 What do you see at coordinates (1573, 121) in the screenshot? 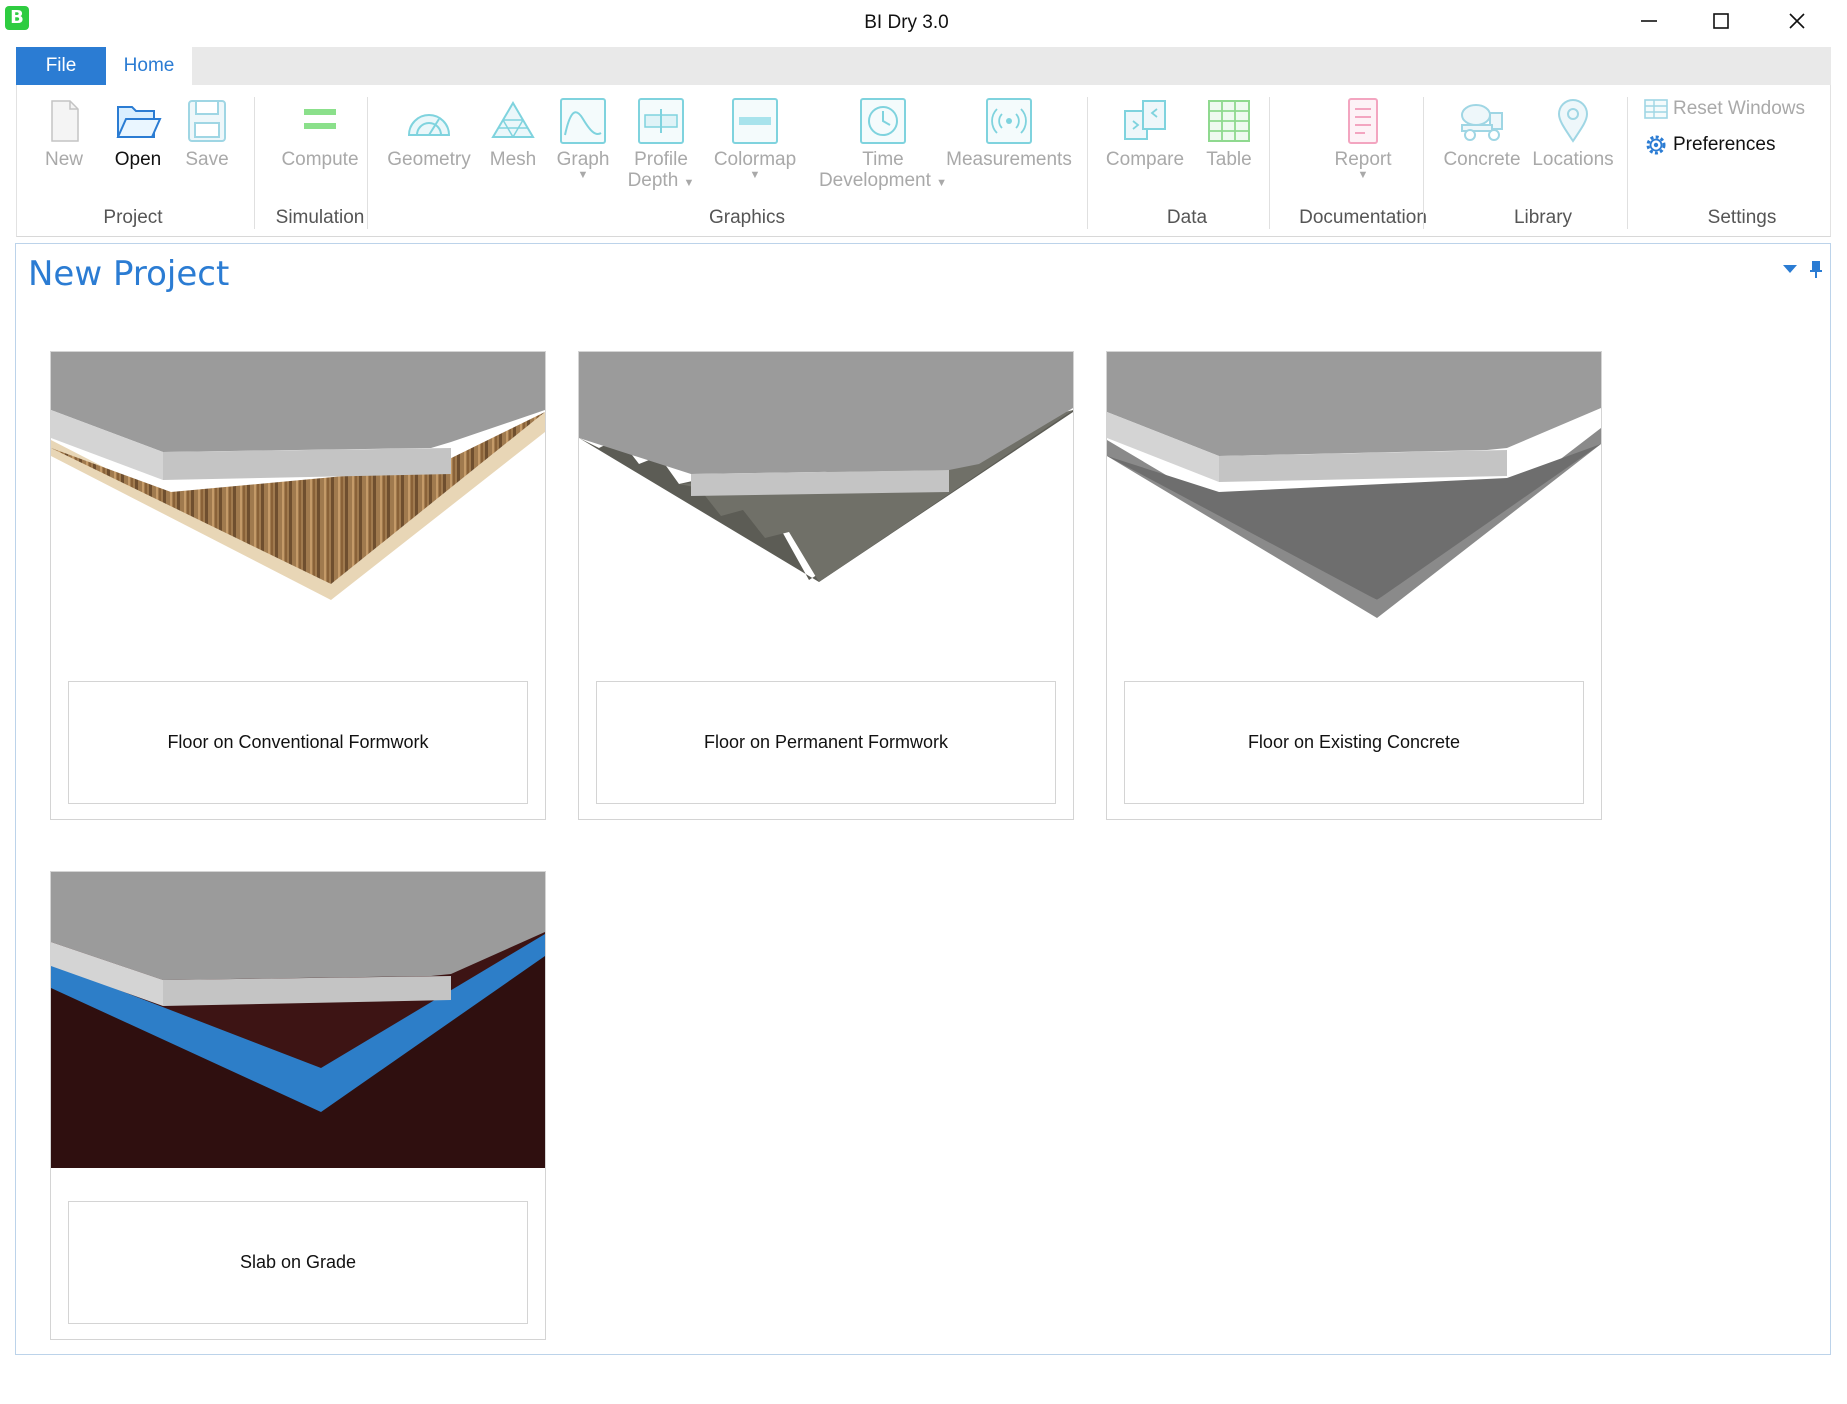
I see `location-pin-icon` at bounding box center [1573, 121].